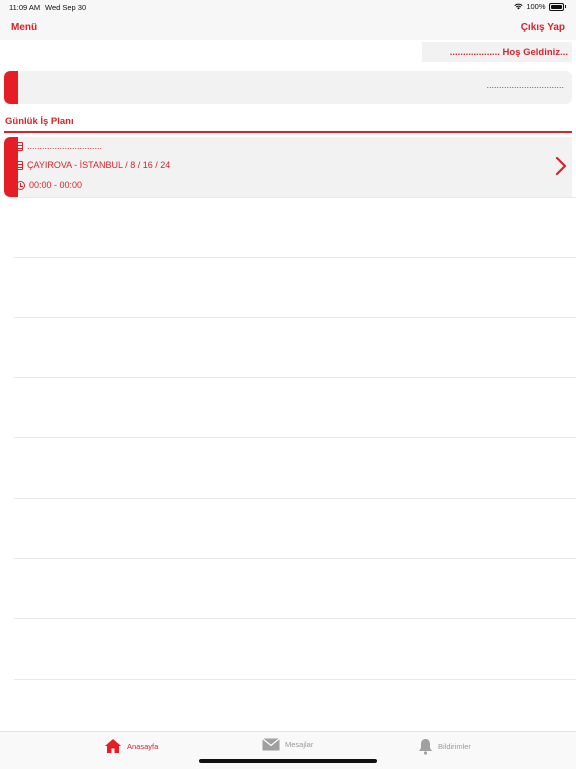  What do you see at coordinates (518, 6) in the screenshot?
I see `wifi-icon` at bounding box center [518, 6].